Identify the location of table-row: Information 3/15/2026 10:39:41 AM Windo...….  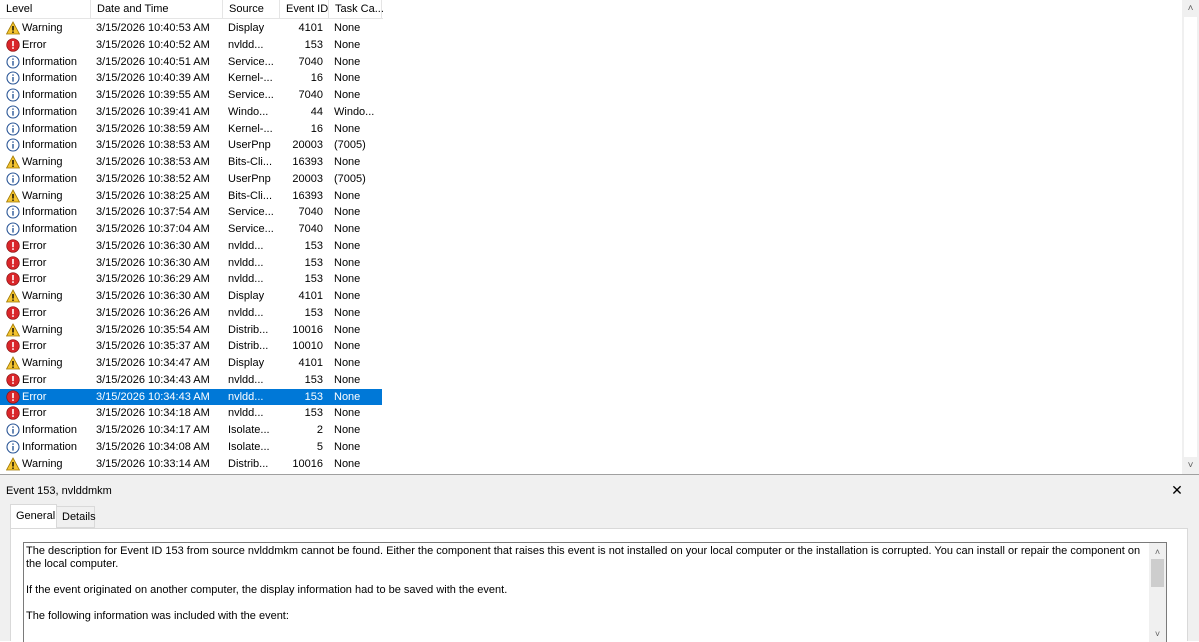
(191, 112).